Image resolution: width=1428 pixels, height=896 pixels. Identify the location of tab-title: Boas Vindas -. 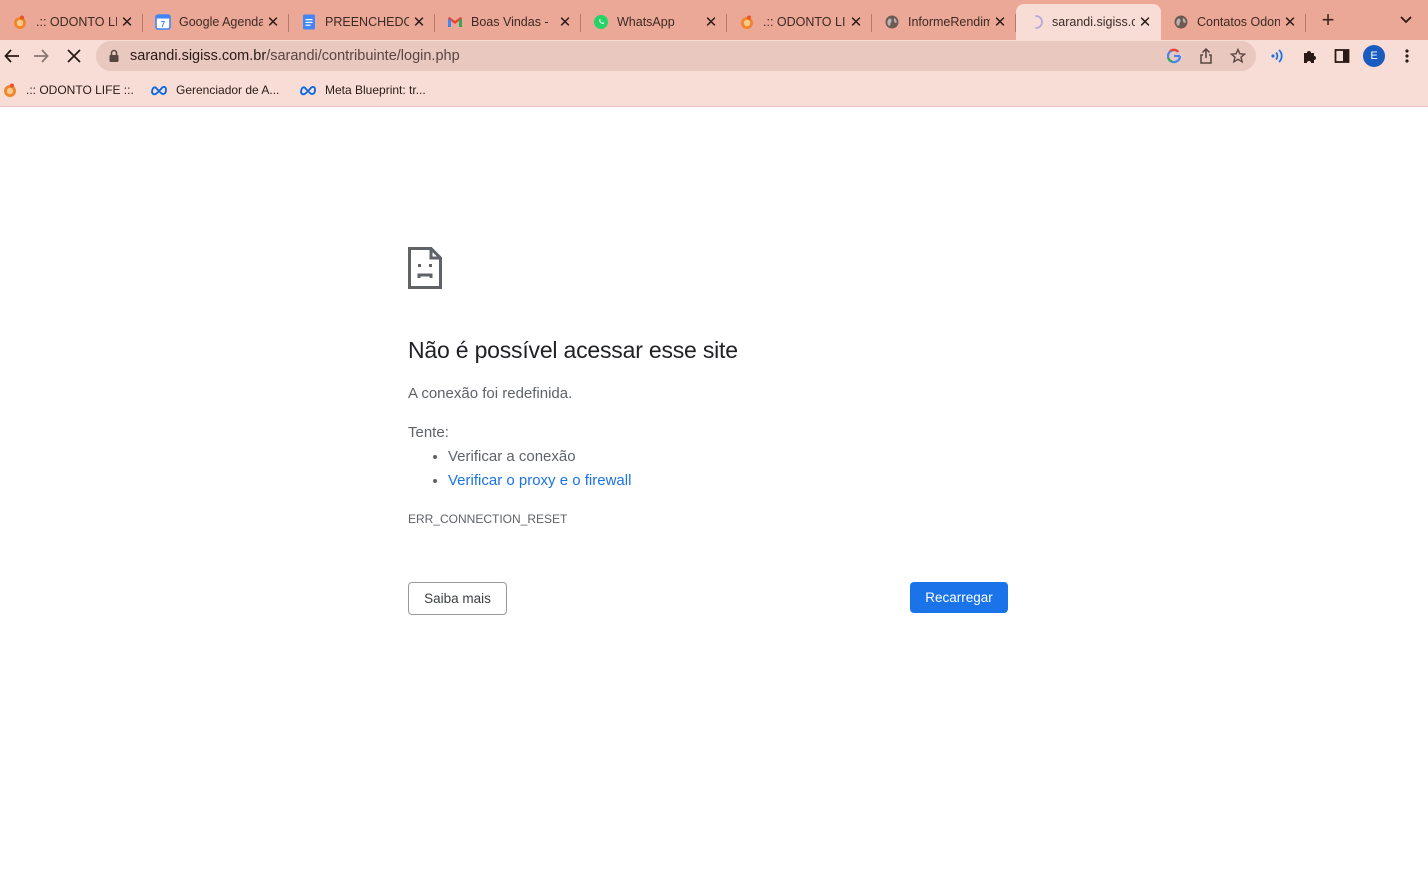
(510, 22).